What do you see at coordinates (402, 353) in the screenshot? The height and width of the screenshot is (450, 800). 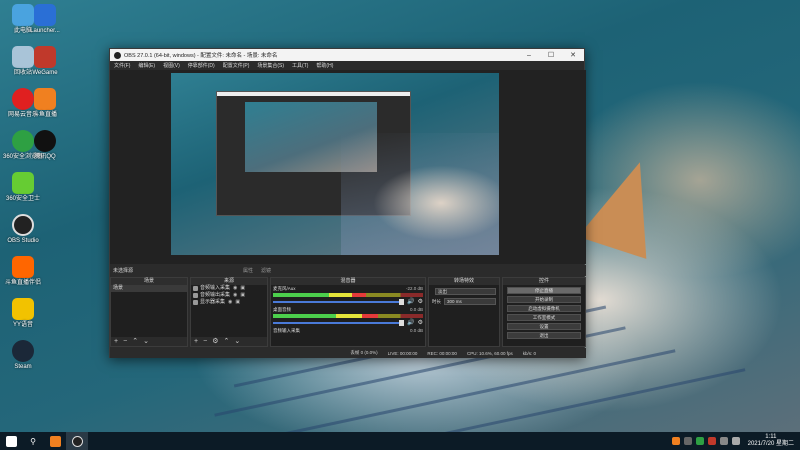 I see `live-time: LIVE: 00:00:00` at bounding box center [402, 353].